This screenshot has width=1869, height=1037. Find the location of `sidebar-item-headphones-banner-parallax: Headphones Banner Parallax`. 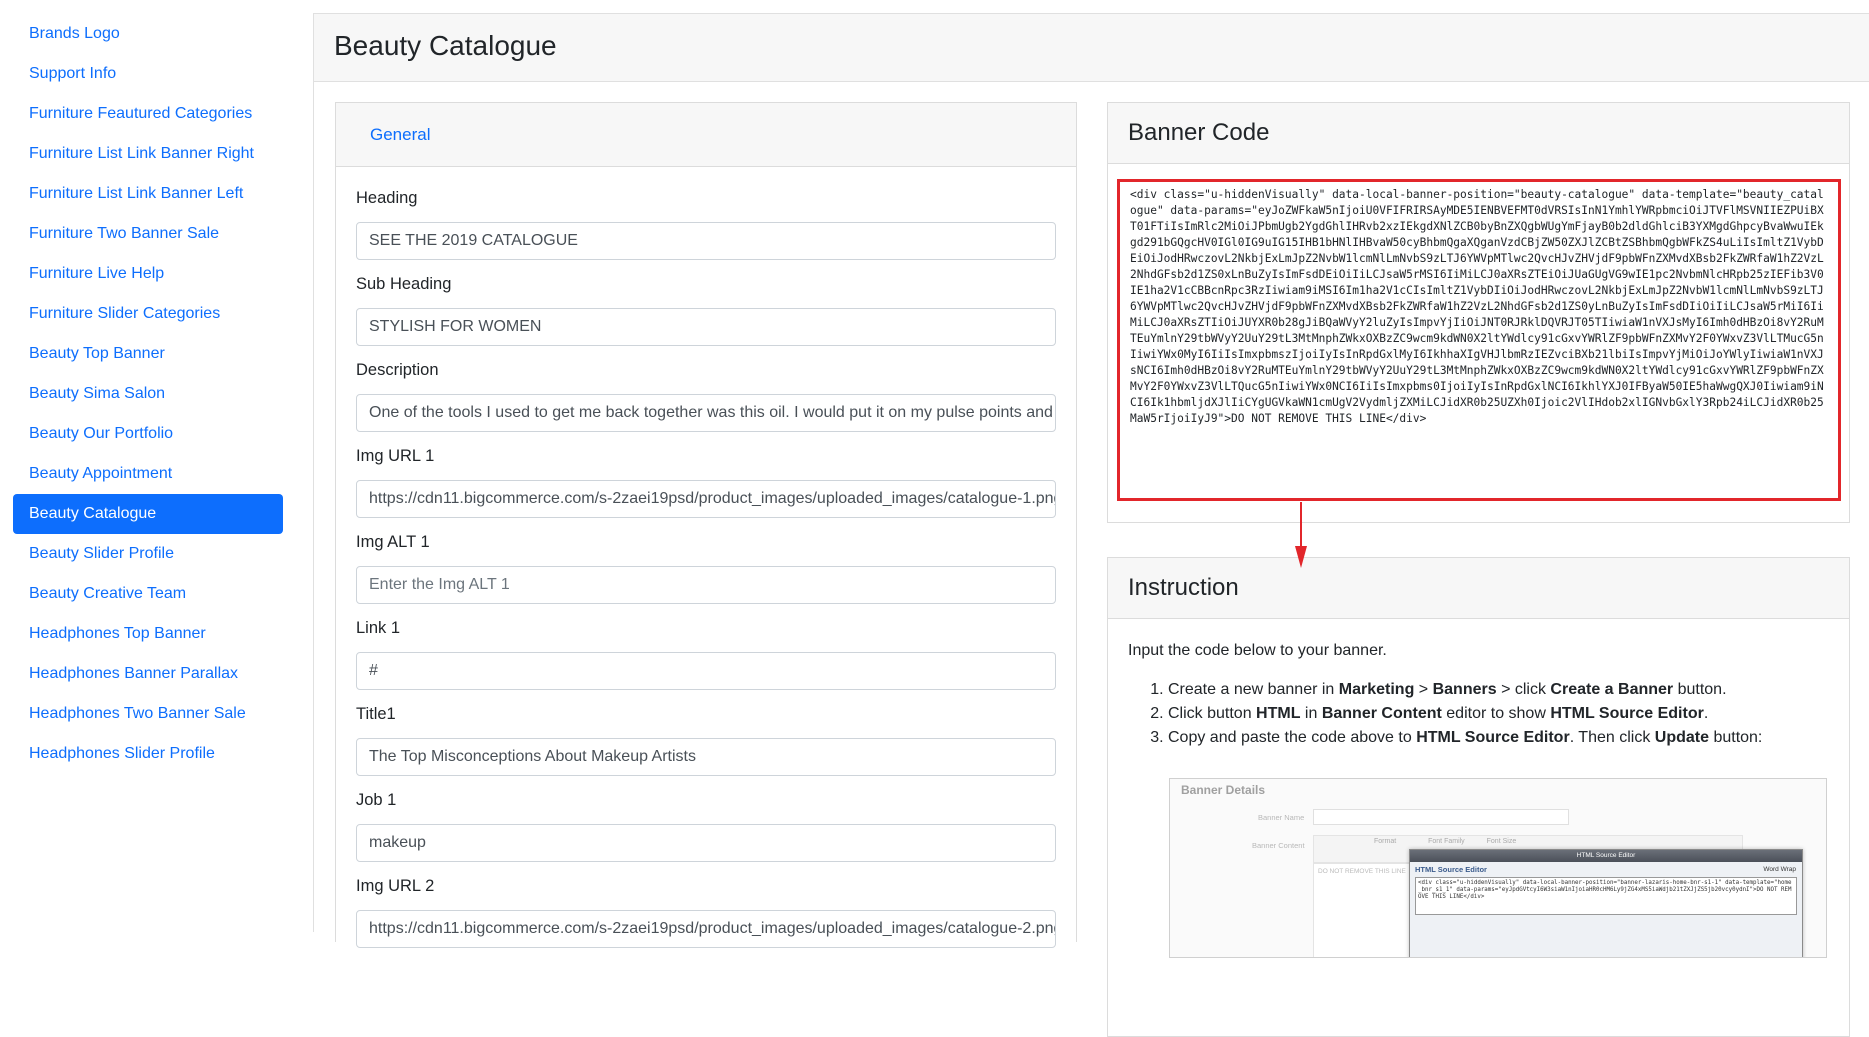

sidebar-item-headphones-banner-parallax: Headphones Banner Parallax is located at coordinates (148, 674).